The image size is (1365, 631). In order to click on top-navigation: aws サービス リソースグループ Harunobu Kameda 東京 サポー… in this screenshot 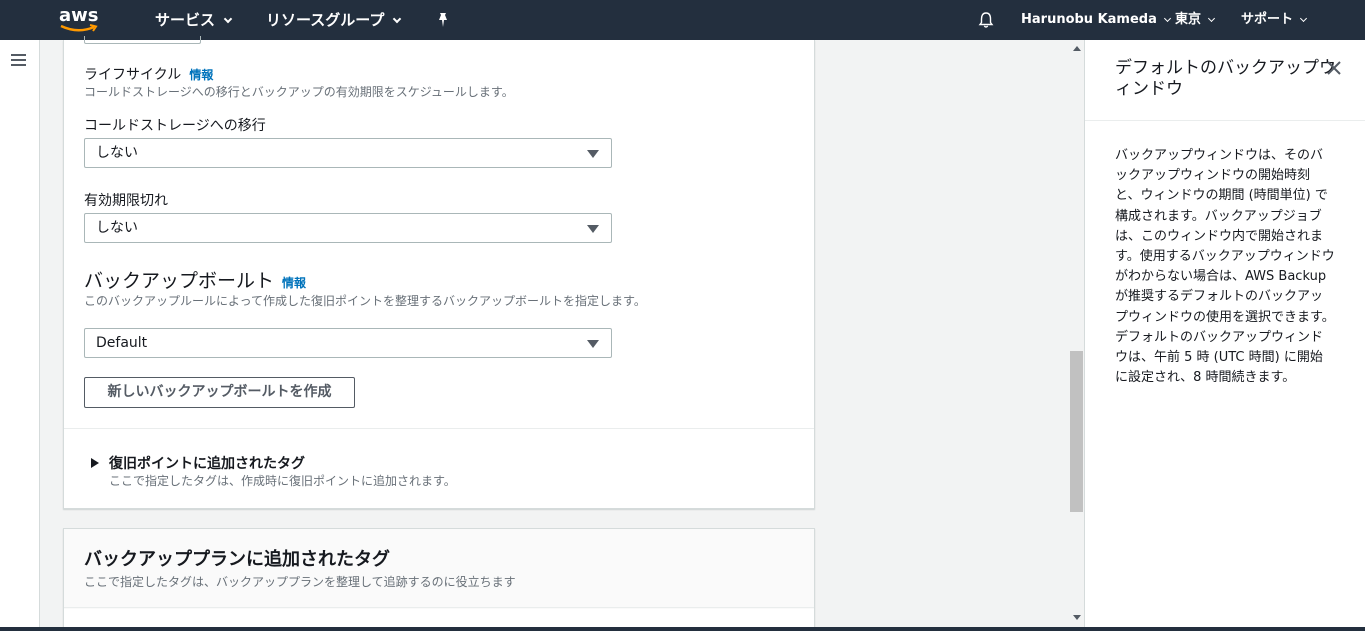, I will do `click(682, 20)`.